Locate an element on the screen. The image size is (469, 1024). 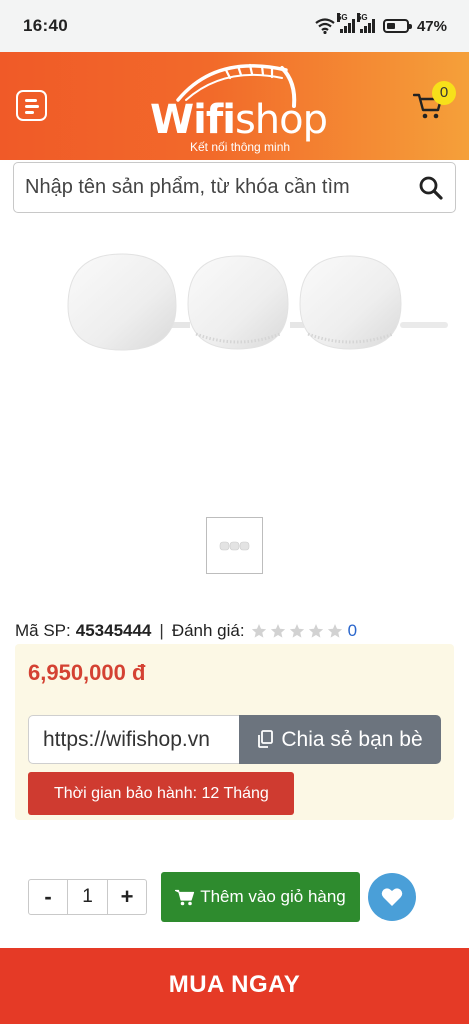
share-url-field is located at coordinates (134, 739).